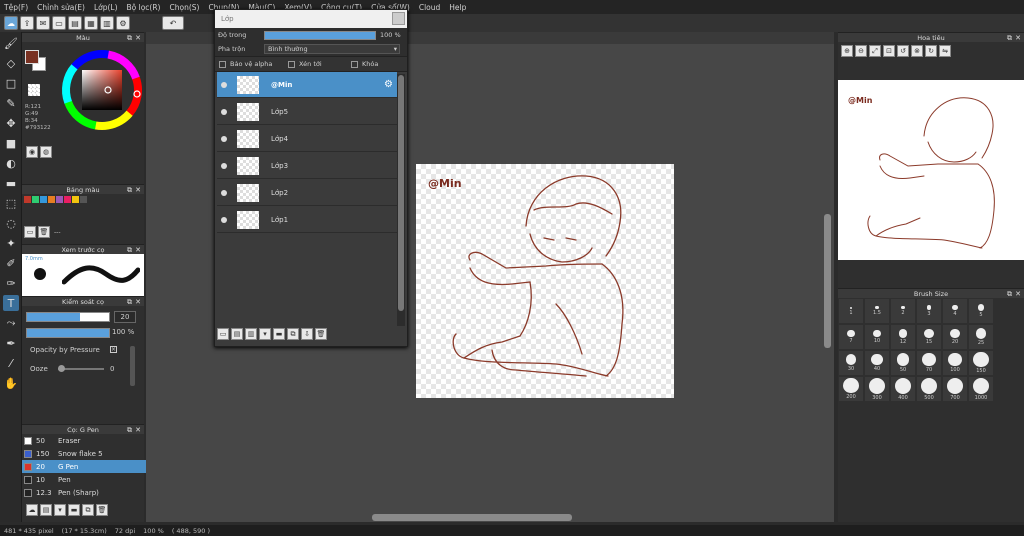 Image resolution: width=1024 pixels, height=536 pixels. What do you see at coordinates (320, 35) in the screenshot?
I see `layer-opacity-slider` at bounding box center [320, 35].